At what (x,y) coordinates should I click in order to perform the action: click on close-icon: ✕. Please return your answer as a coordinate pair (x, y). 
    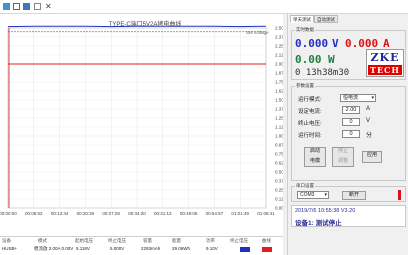
    Looking at the image, I should click on (48, 7).